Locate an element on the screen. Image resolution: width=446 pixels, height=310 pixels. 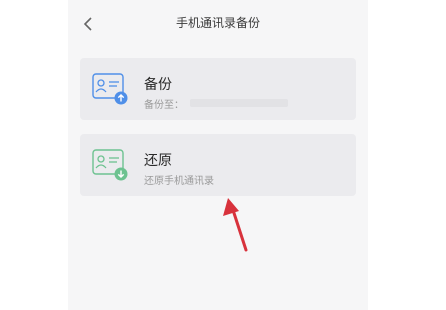
restore-title: 还原 is located at coordinates (158, 161).